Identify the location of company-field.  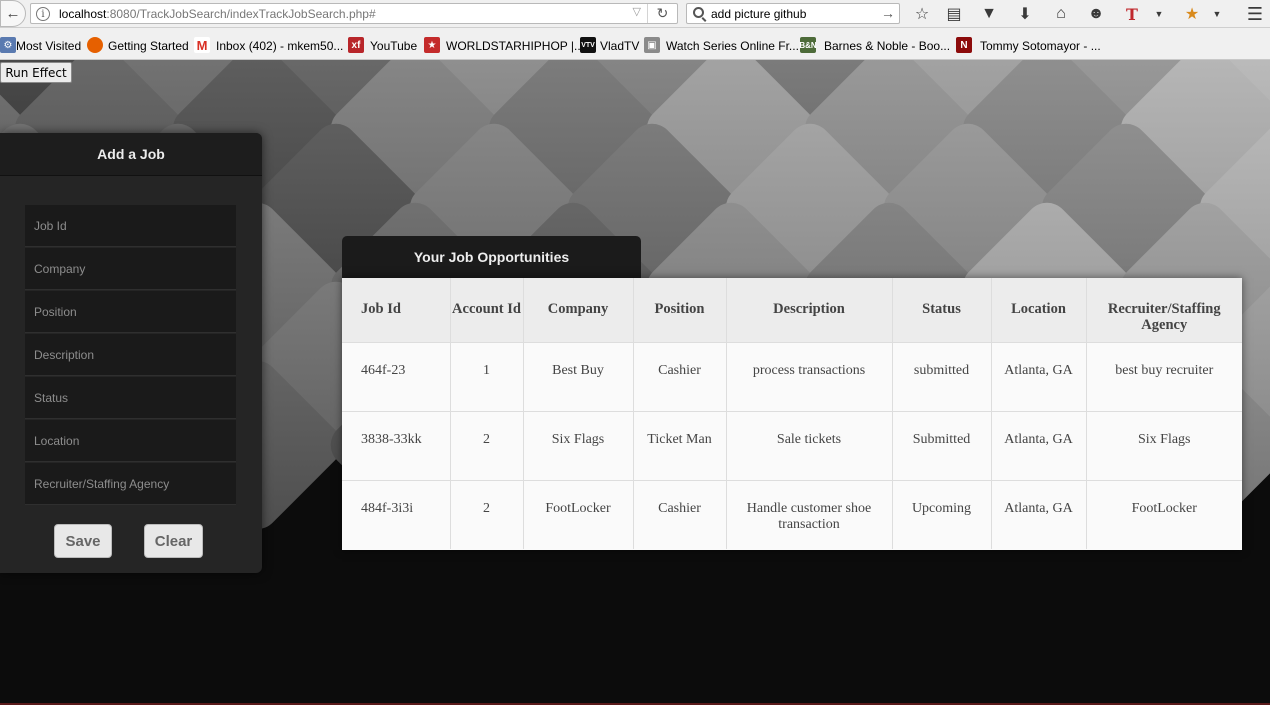
(130, 269).